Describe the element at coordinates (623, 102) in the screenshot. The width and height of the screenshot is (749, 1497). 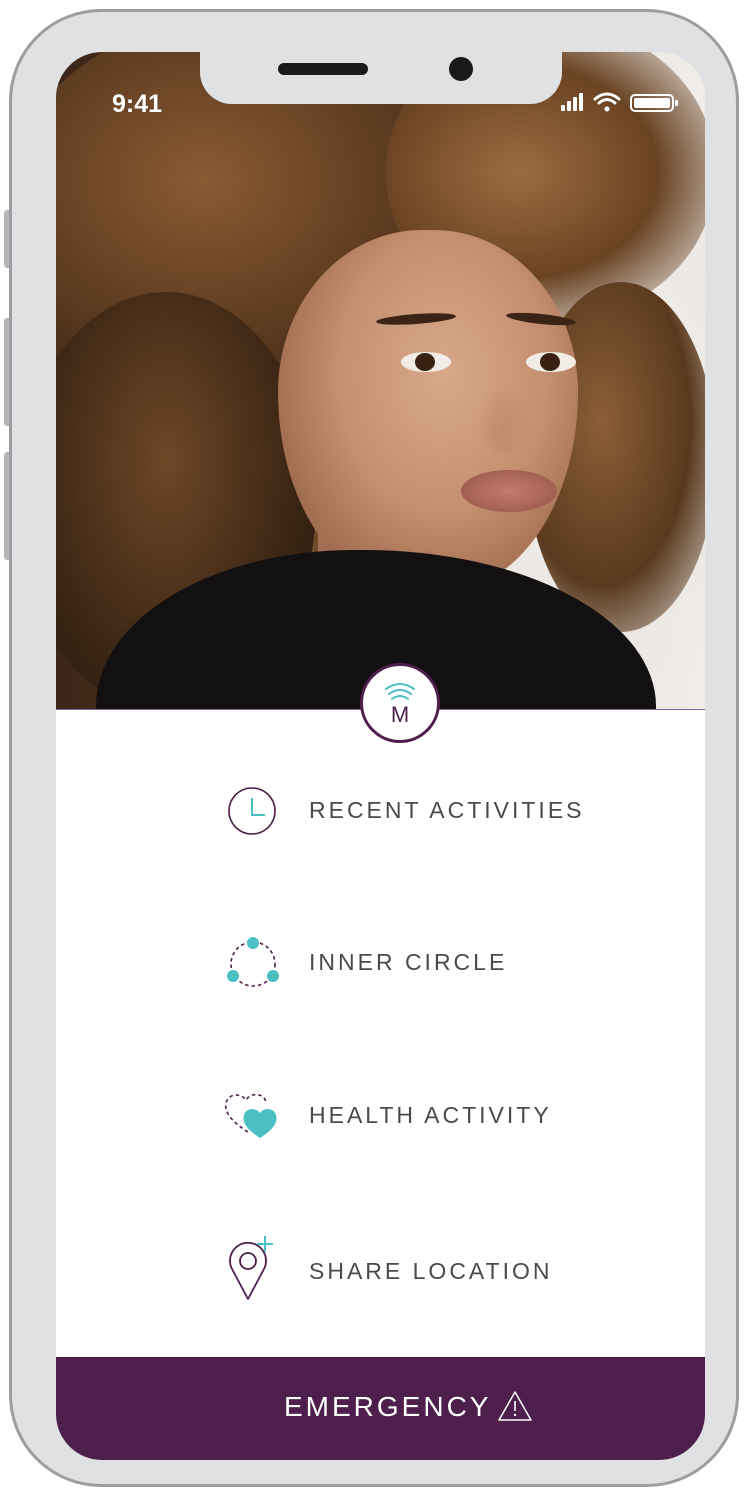
I see `status-icons` at that location.